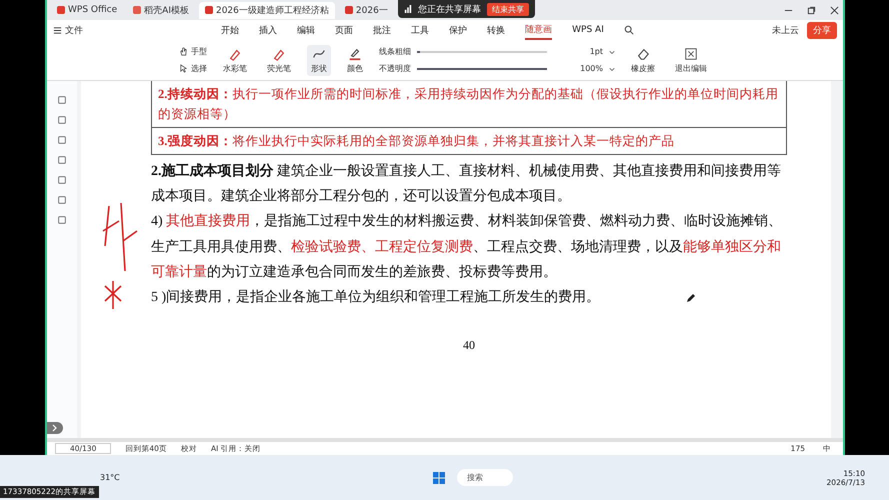 The width and height of the screenshot is (889, 500). What do you see at coordinates (643, 53) in the screenshot?
I see `eraser-icon` at bounding box center [643, 53].